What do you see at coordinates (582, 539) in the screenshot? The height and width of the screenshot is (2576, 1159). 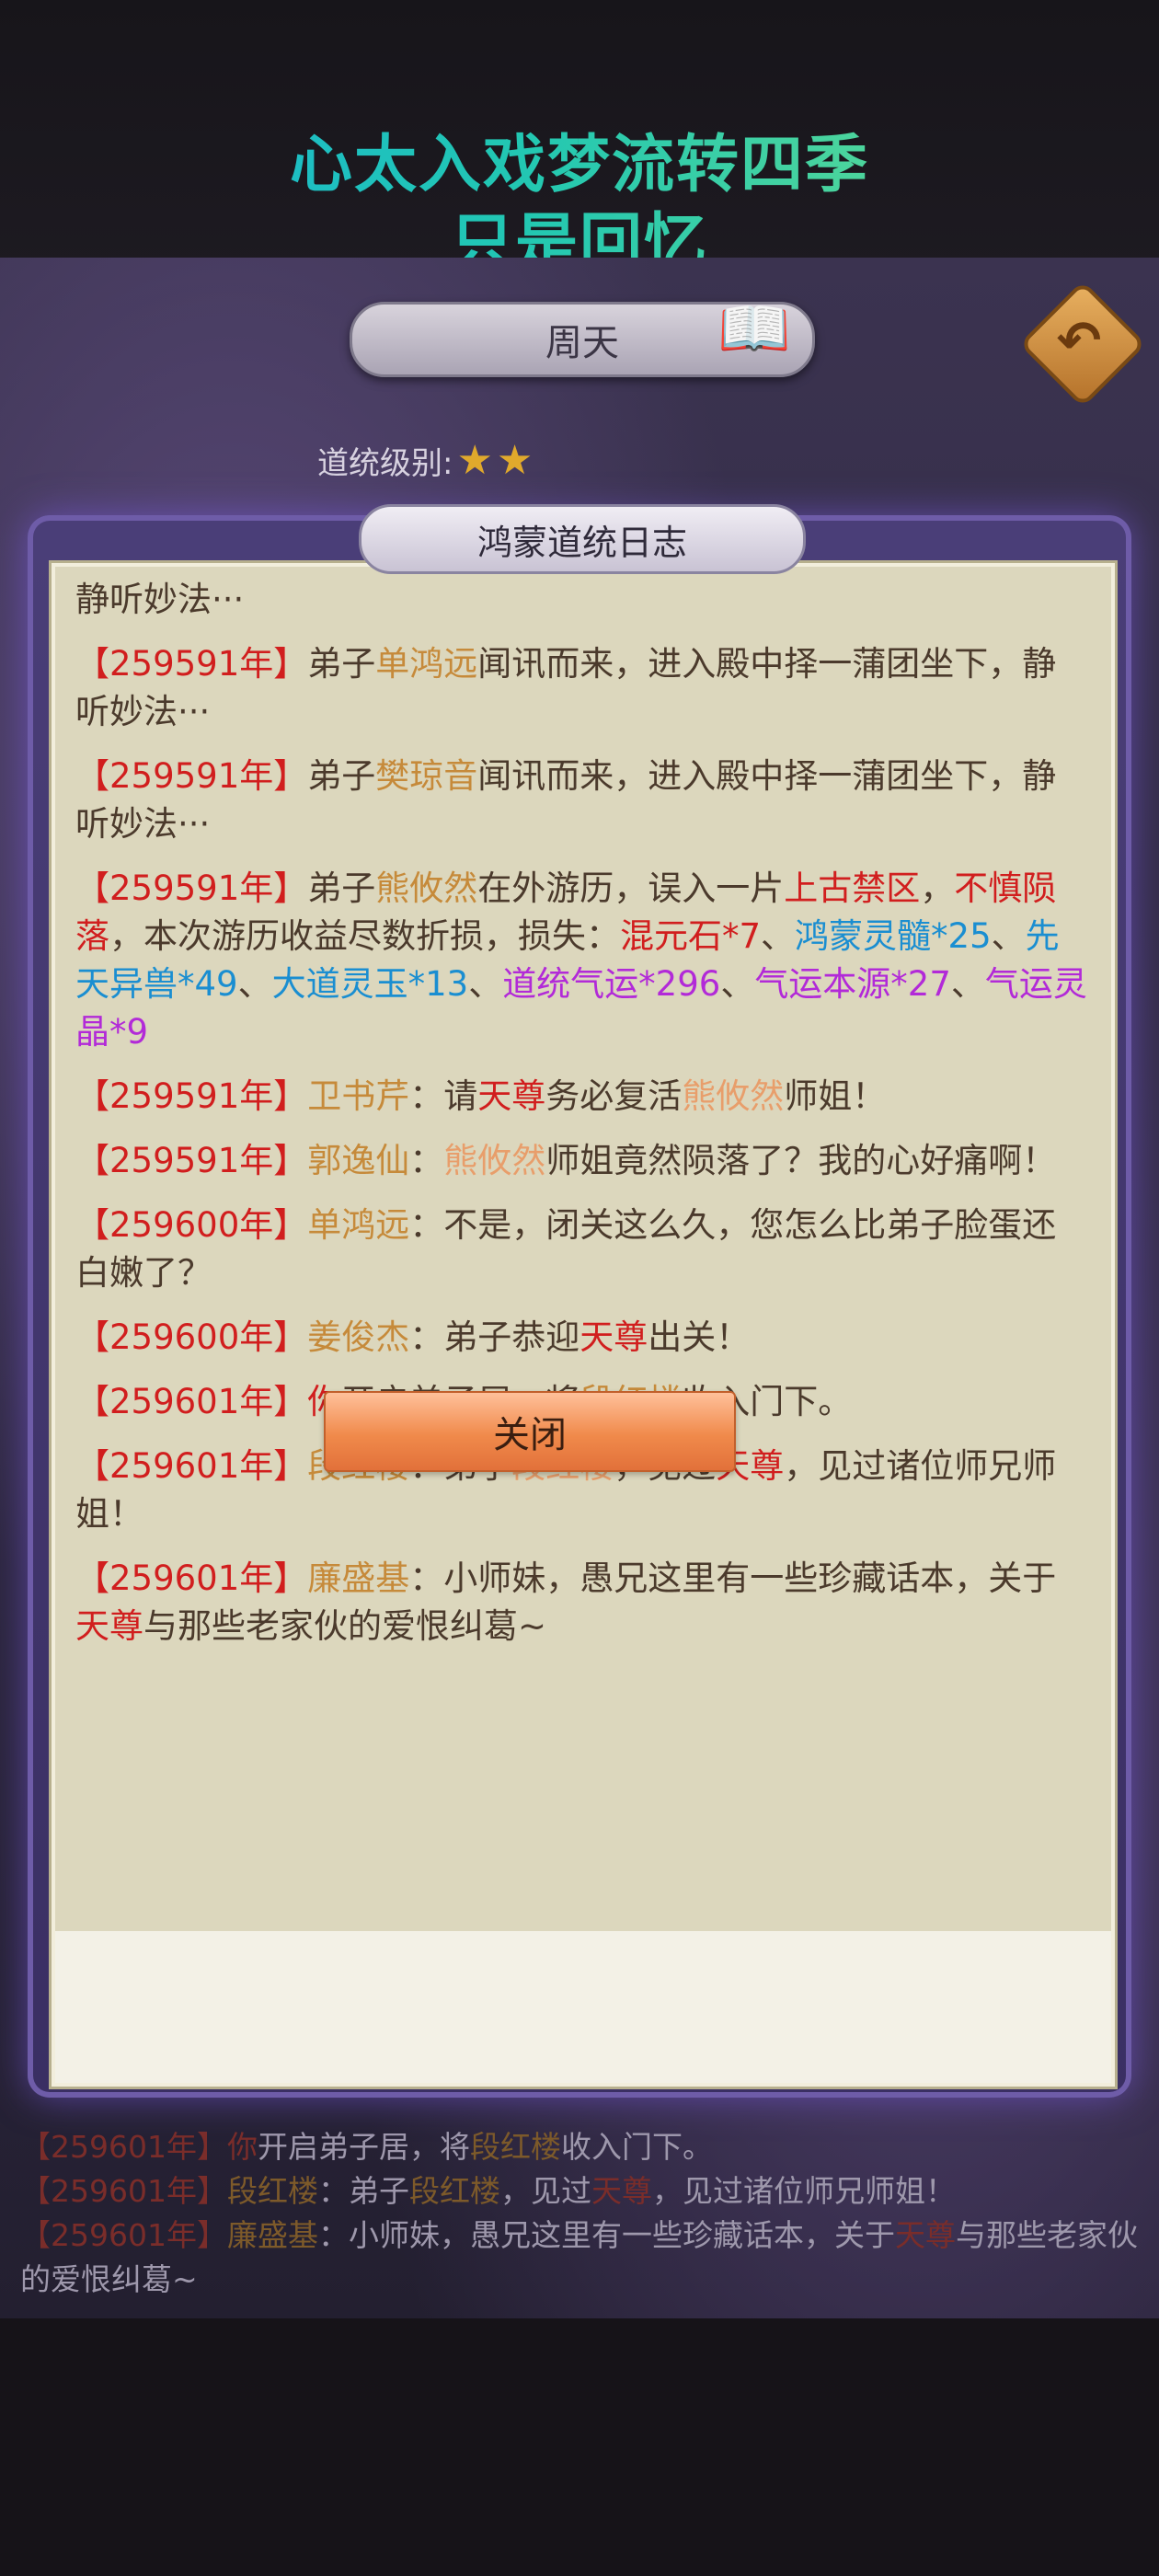 I see `modal-title: 鸿蒙道统日志` at bounding box center [582, 539].